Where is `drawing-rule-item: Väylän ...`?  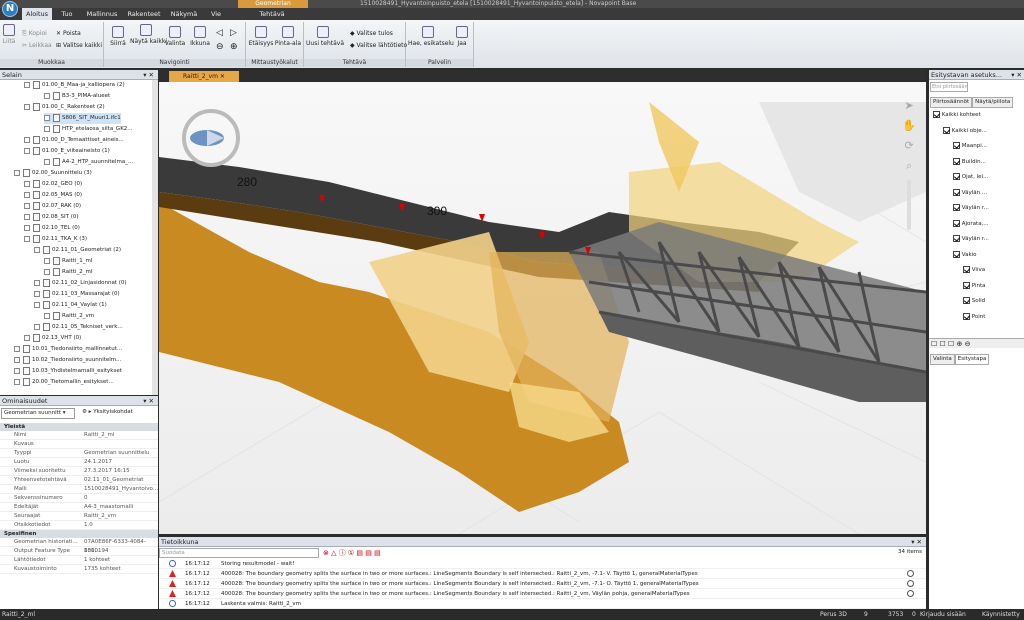 drawing-rule-item: Väylän ... is located at coordinates (970, 193).